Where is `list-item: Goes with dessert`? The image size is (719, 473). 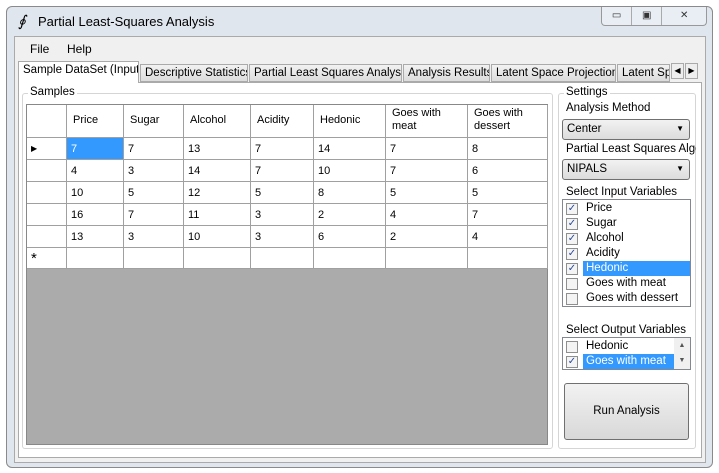
list-item: Goes with dessert is located at coordinates (626, 298).